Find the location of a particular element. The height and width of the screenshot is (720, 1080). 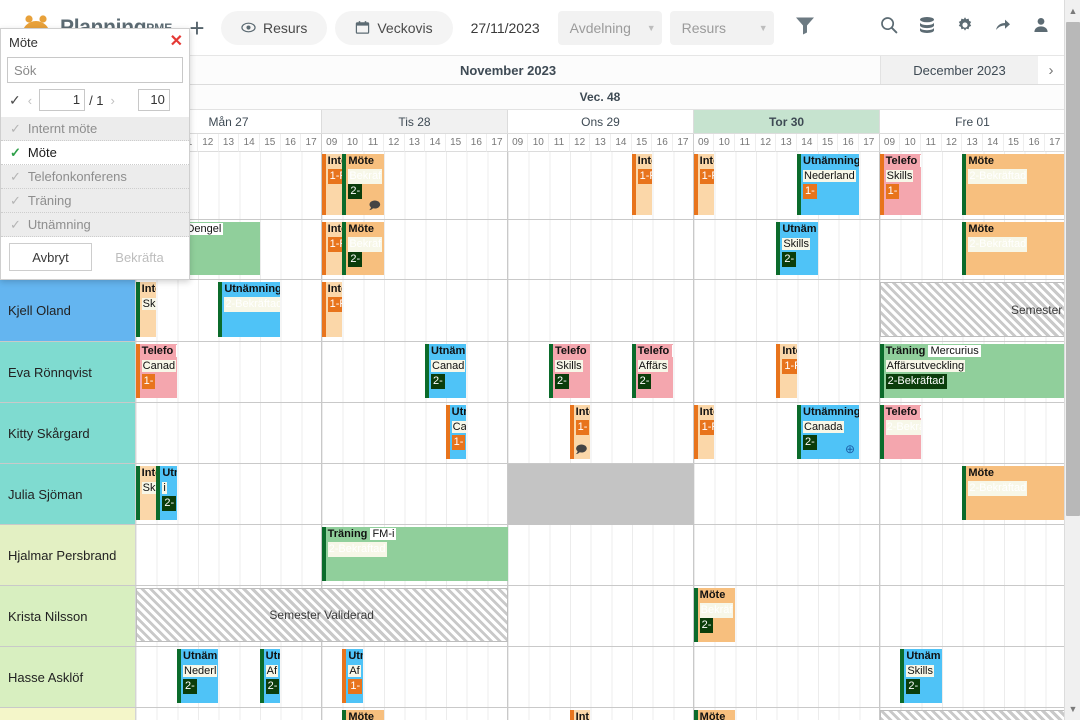

confirm-button: Bekräfta is located at coordinates (139, 257).